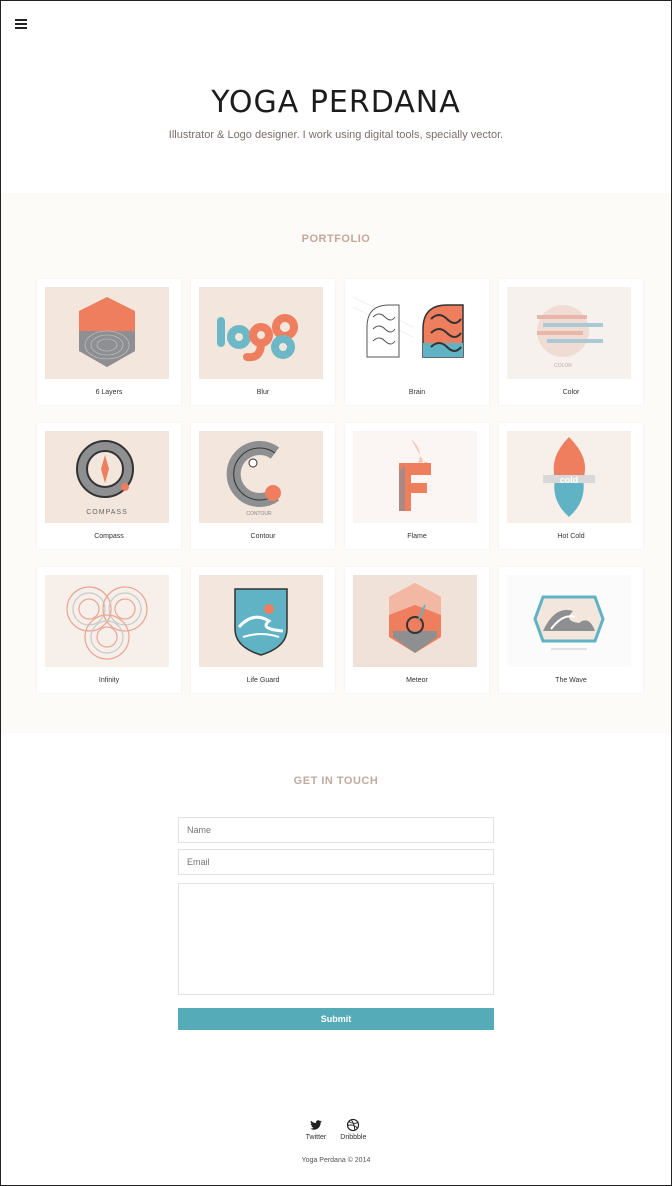 The height and width of the screenshot is (1186, 672). What do you see at coordinates (417, 536) in the screenshot?
I see `portfolio-item-label: Flame` at bounding box center [417, 536].